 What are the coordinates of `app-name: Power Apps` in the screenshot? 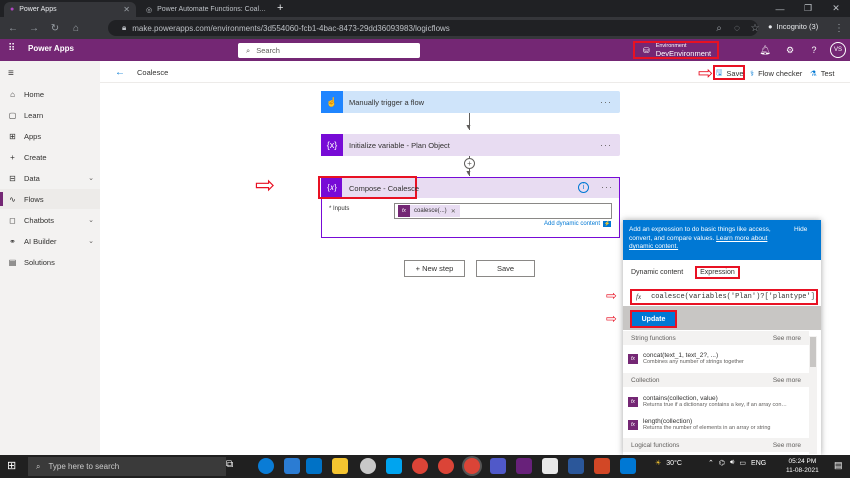 It's located at (51, 48).